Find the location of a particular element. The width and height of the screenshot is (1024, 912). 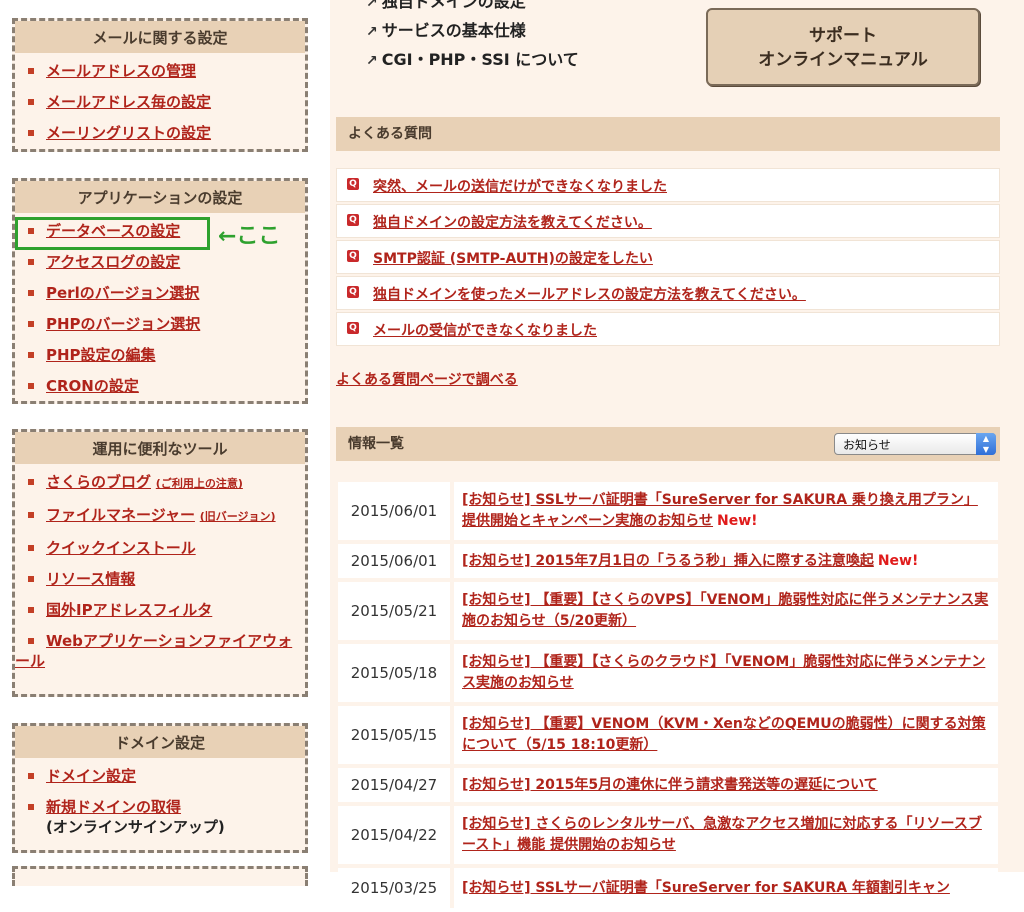

support-button-line2: オンラインマニュアル is located at coordinates (843, 60).